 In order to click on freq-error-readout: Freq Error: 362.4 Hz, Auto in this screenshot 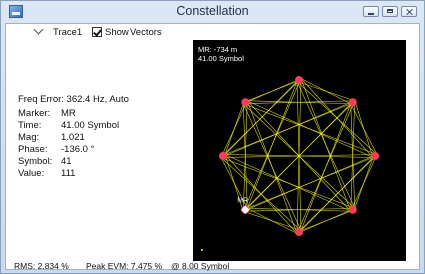, I will do `click(73, 99)`.